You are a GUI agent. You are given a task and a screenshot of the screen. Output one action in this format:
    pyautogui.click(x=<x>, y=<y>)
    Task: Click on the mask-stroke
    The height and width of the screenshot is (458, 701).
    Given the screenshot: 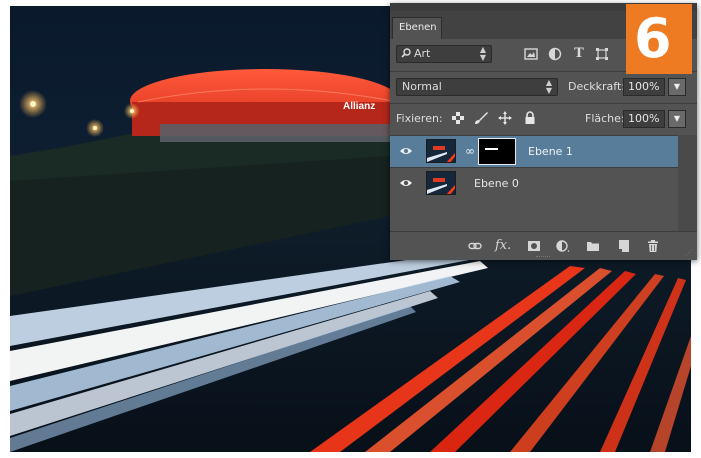 What is the action you would take?
    pyautogui.click(x=491, y=149)
    